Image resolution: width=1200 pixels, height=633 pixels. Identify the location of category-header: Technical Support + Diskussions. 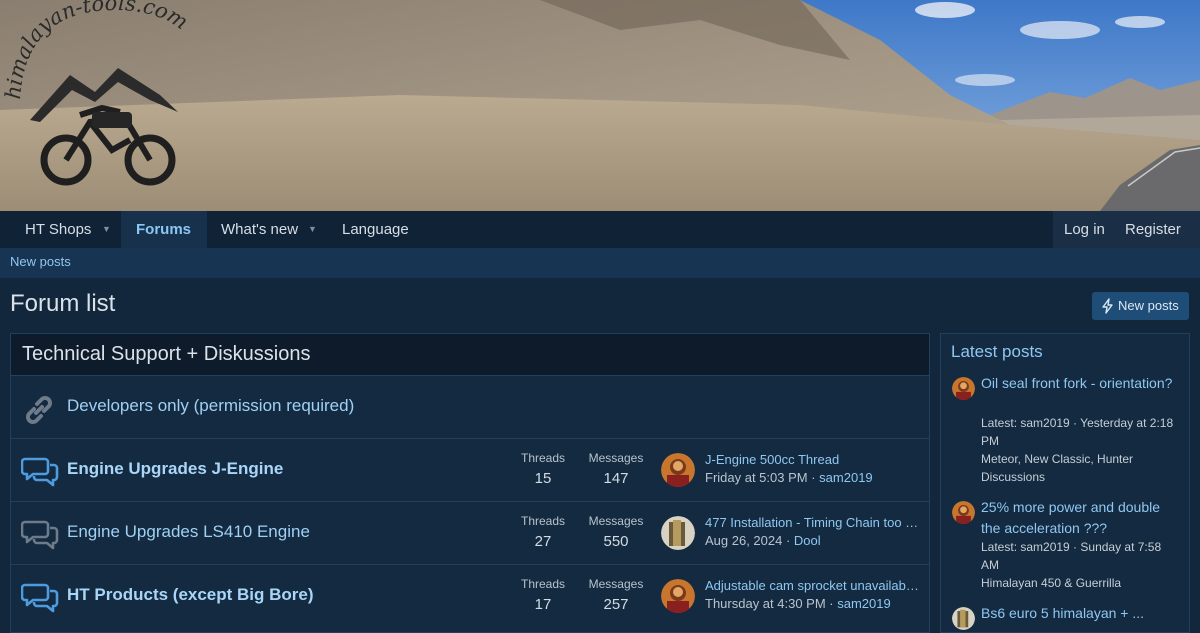
(470, 354).